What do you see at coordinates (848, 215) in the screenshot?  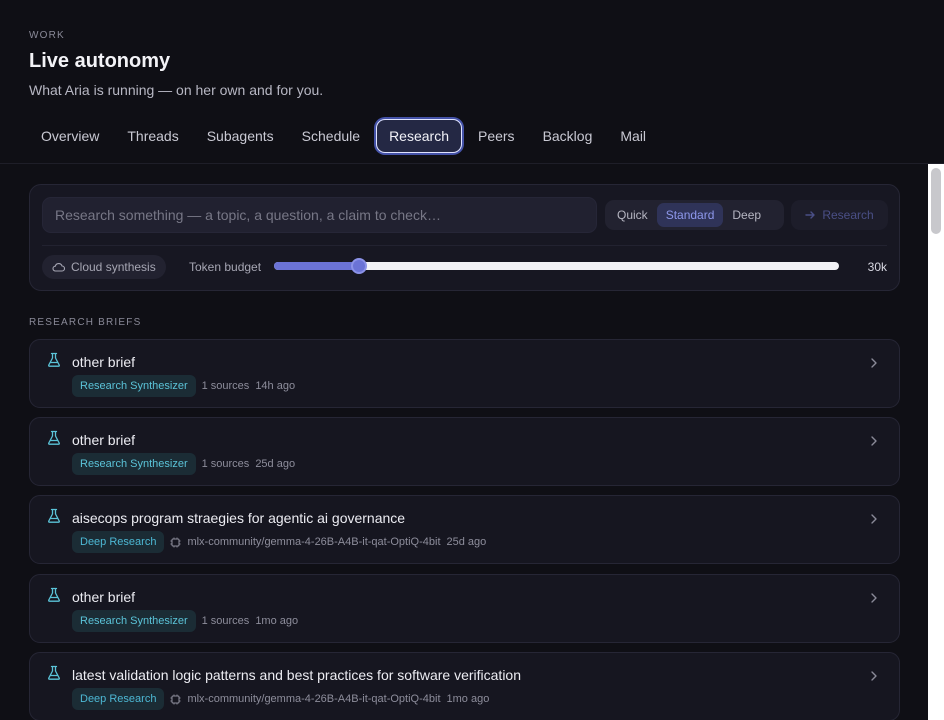 I see `research-button-label: Research` at bounding box center [848, 215].